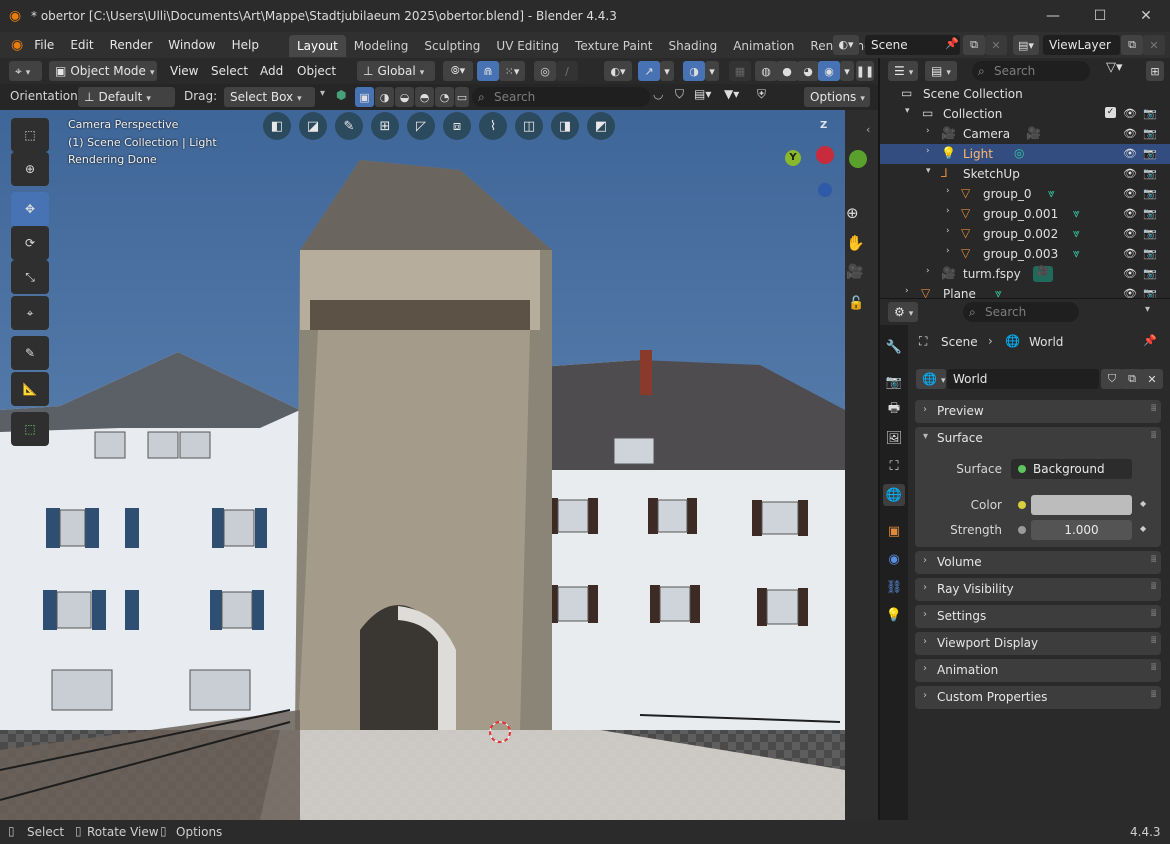 The image size is (1170, 844). I want to click on menu-file: File, so click(44, 45).